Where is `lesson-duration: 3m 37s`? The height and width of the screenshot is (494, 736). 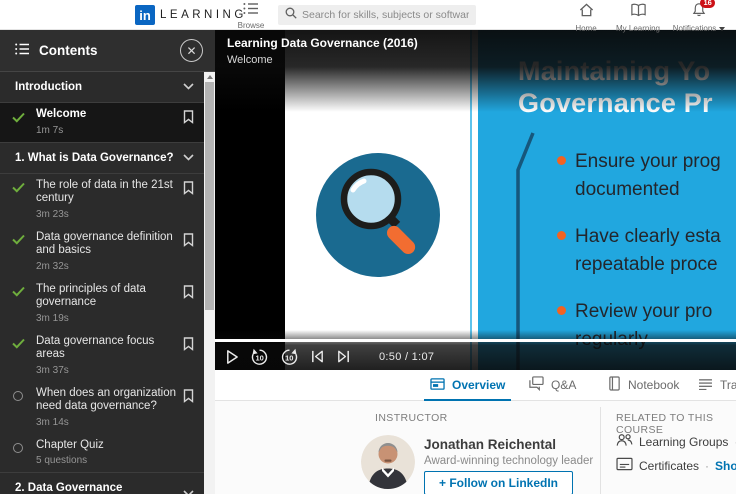 lesson-duration: 3m 37s is located at coordinates (52, 370).